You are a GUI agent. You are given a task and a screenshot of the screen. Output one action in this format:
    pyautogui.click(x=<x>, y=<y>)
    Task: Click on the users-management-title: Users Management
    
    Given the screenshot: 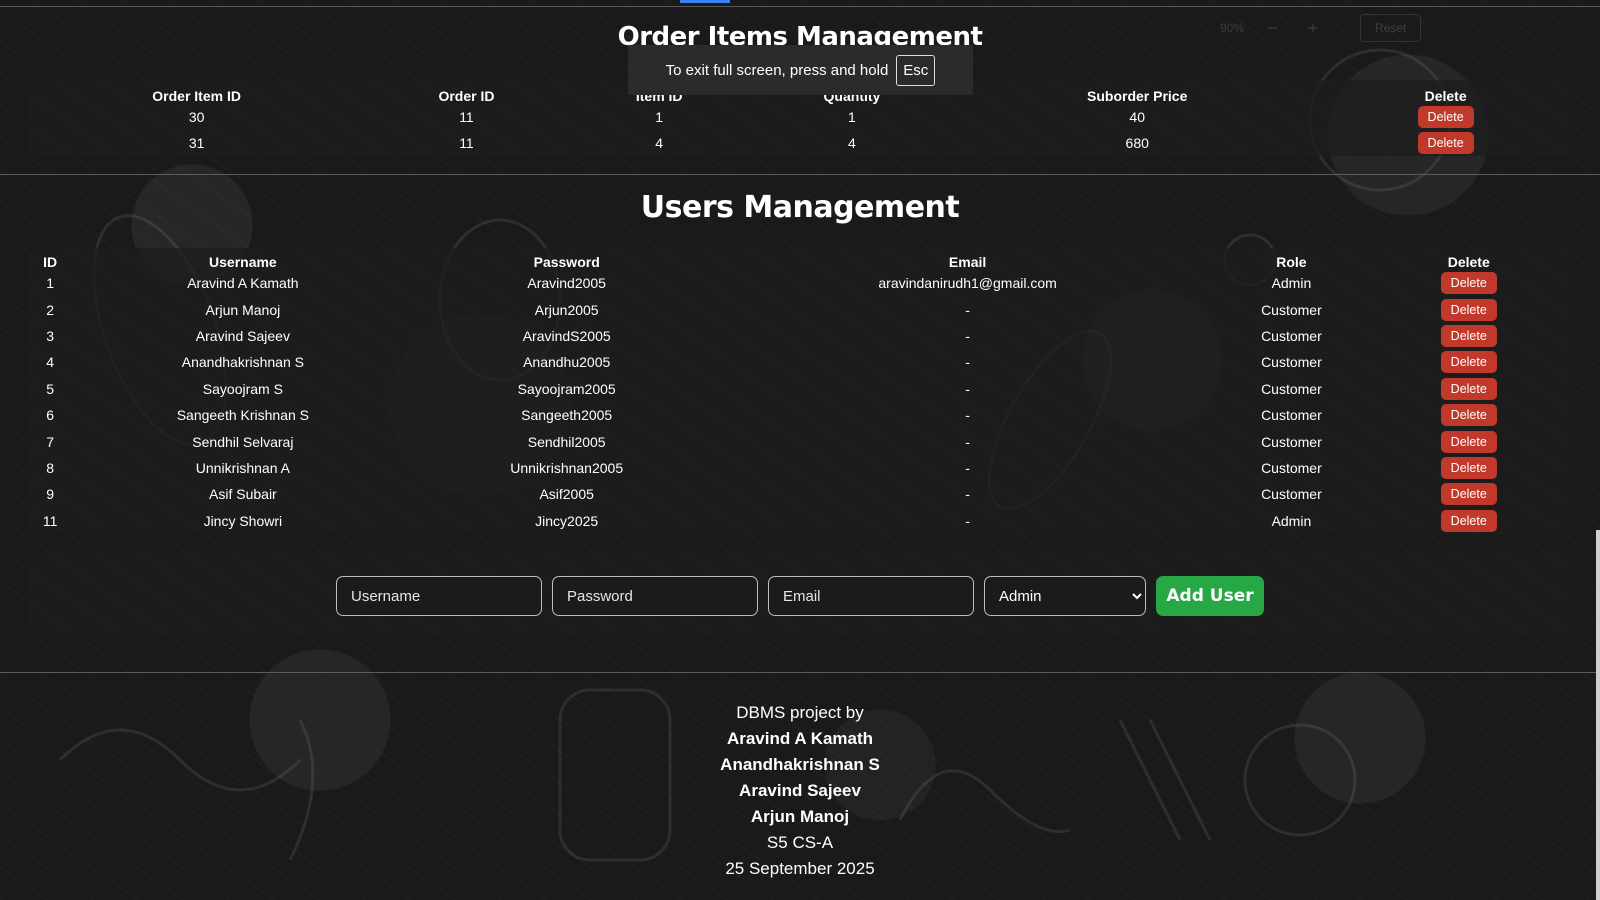 What is the action you would take?
    pyautogui.click(x=800, y=207)
    